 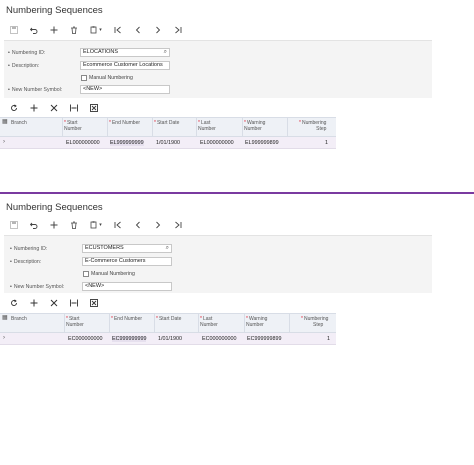 I want to click on cell-warning-number: EL999999899, so click(x=262, y=143).